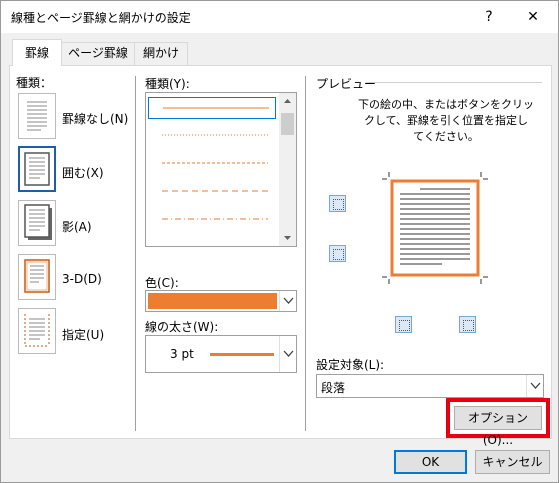  I want to click on line-style-dash-large, so click(212, 192).